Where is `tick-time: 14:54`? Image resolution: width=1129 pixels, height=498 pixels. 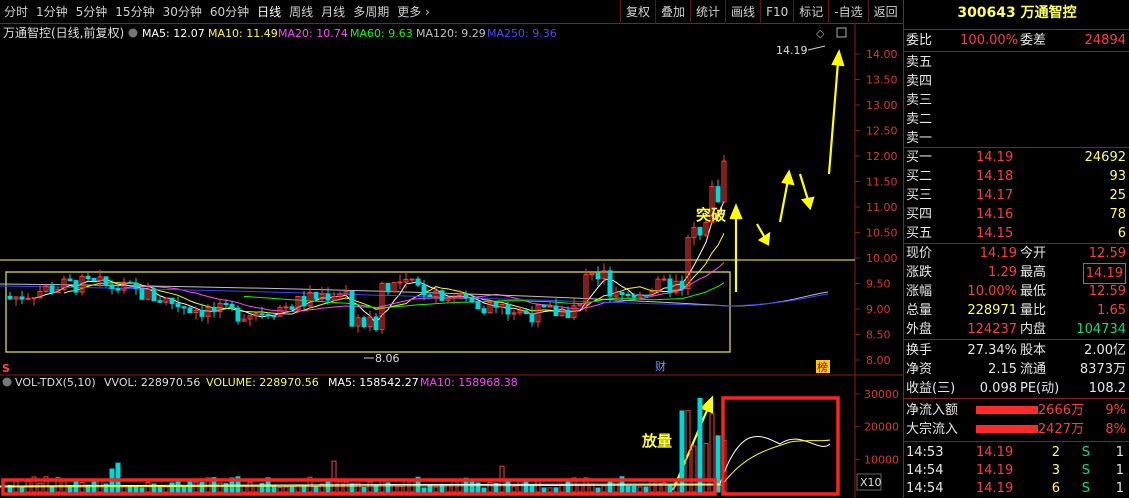 tick-time: 14:54 is located at coordinates (925, 470).